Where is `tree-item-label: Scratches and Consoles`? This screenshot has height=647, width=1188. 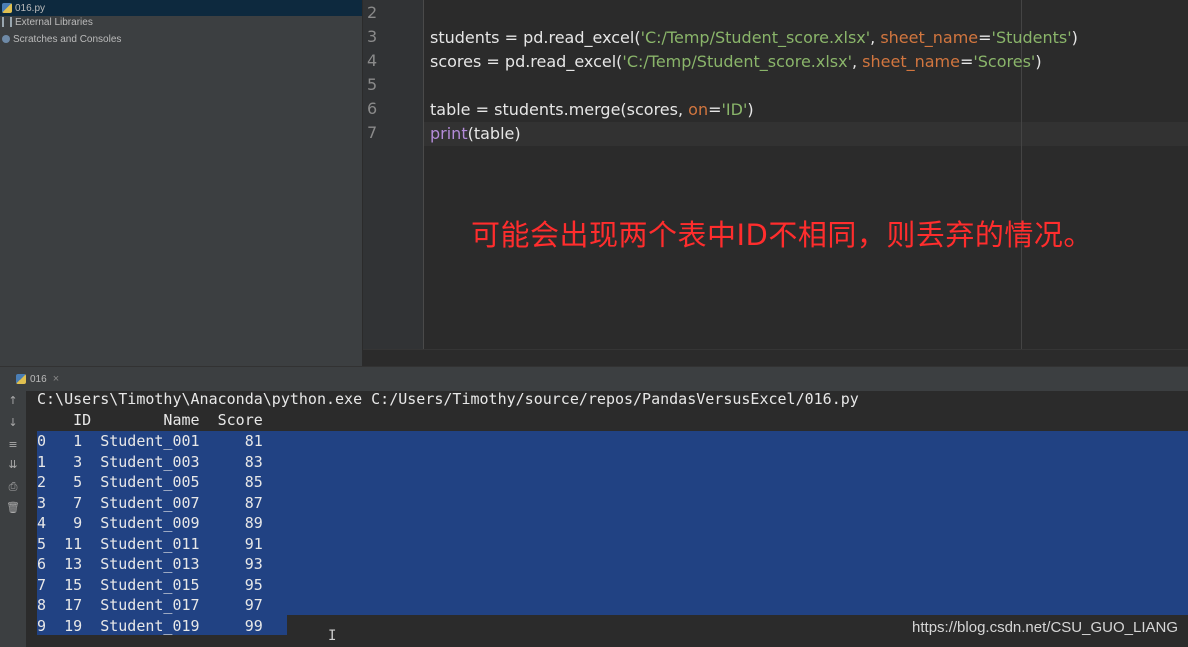
tree-item-label: Scratches and Consoles is located at coordinates (67, 39).